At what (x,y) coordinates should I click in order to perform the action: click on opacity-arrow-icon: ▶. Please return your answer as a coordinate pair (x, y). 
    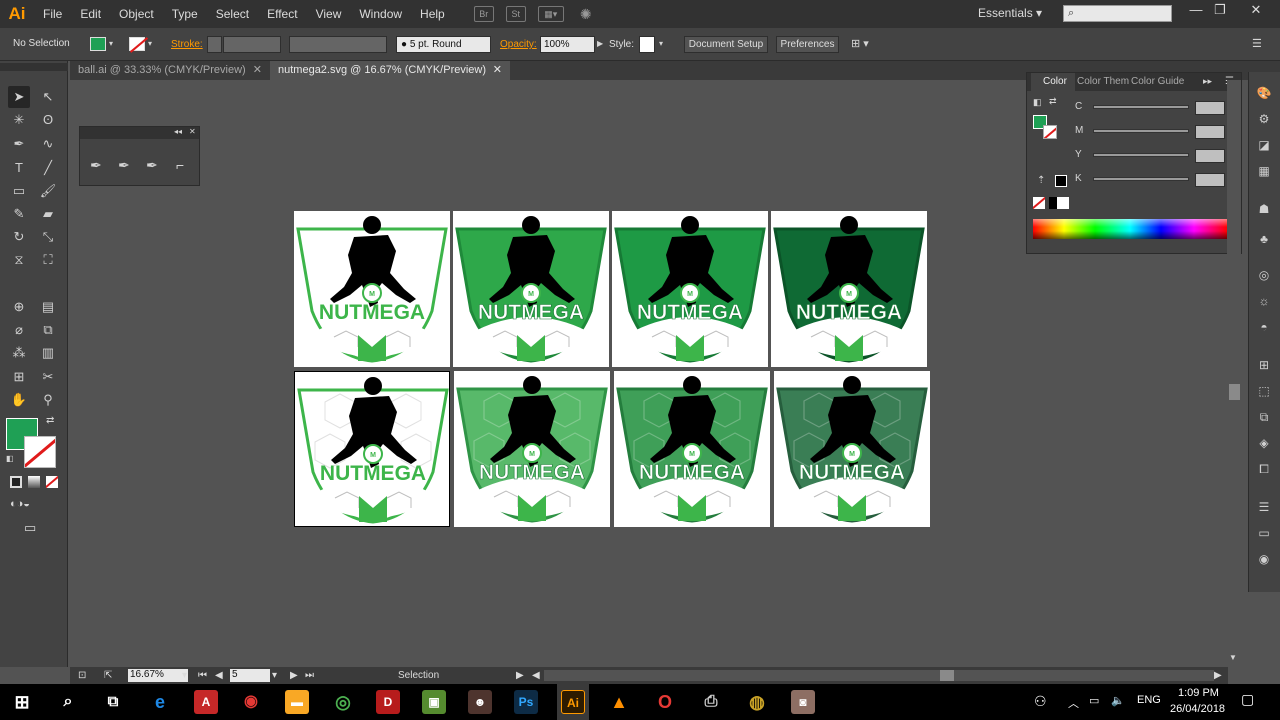
    Looking at the image, I should click on (600, 43).